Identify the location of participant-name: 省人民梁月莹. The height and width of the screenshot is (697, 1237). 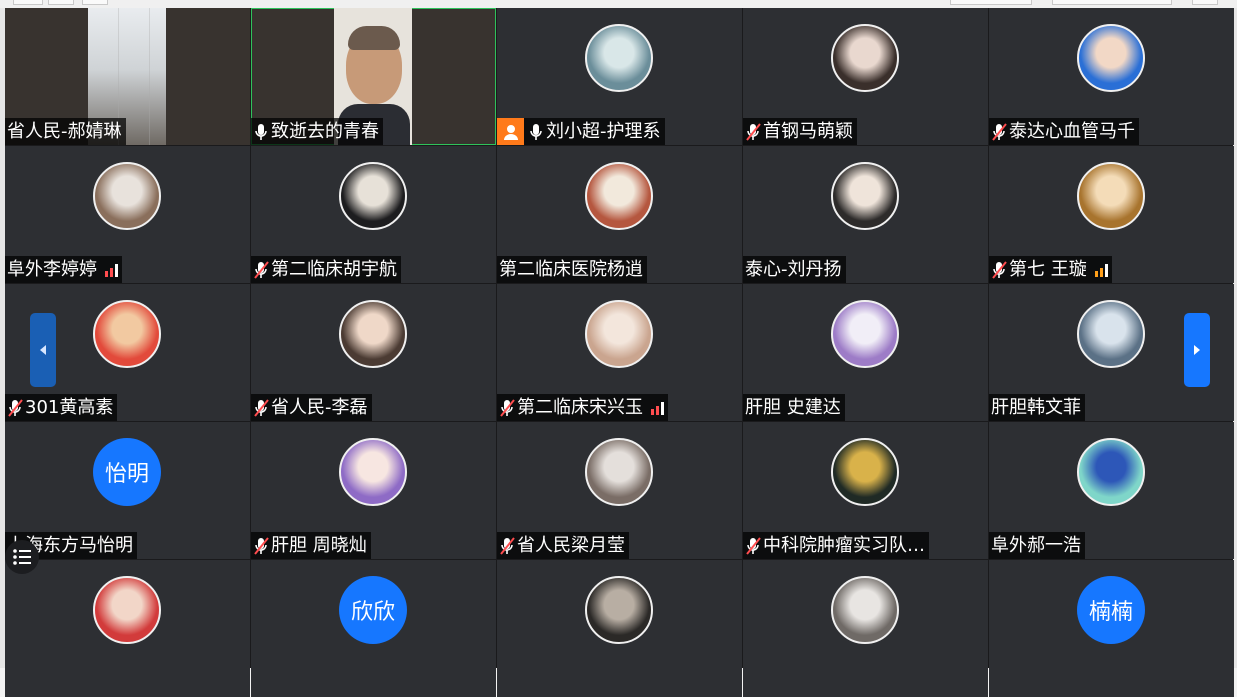
(571, 545).